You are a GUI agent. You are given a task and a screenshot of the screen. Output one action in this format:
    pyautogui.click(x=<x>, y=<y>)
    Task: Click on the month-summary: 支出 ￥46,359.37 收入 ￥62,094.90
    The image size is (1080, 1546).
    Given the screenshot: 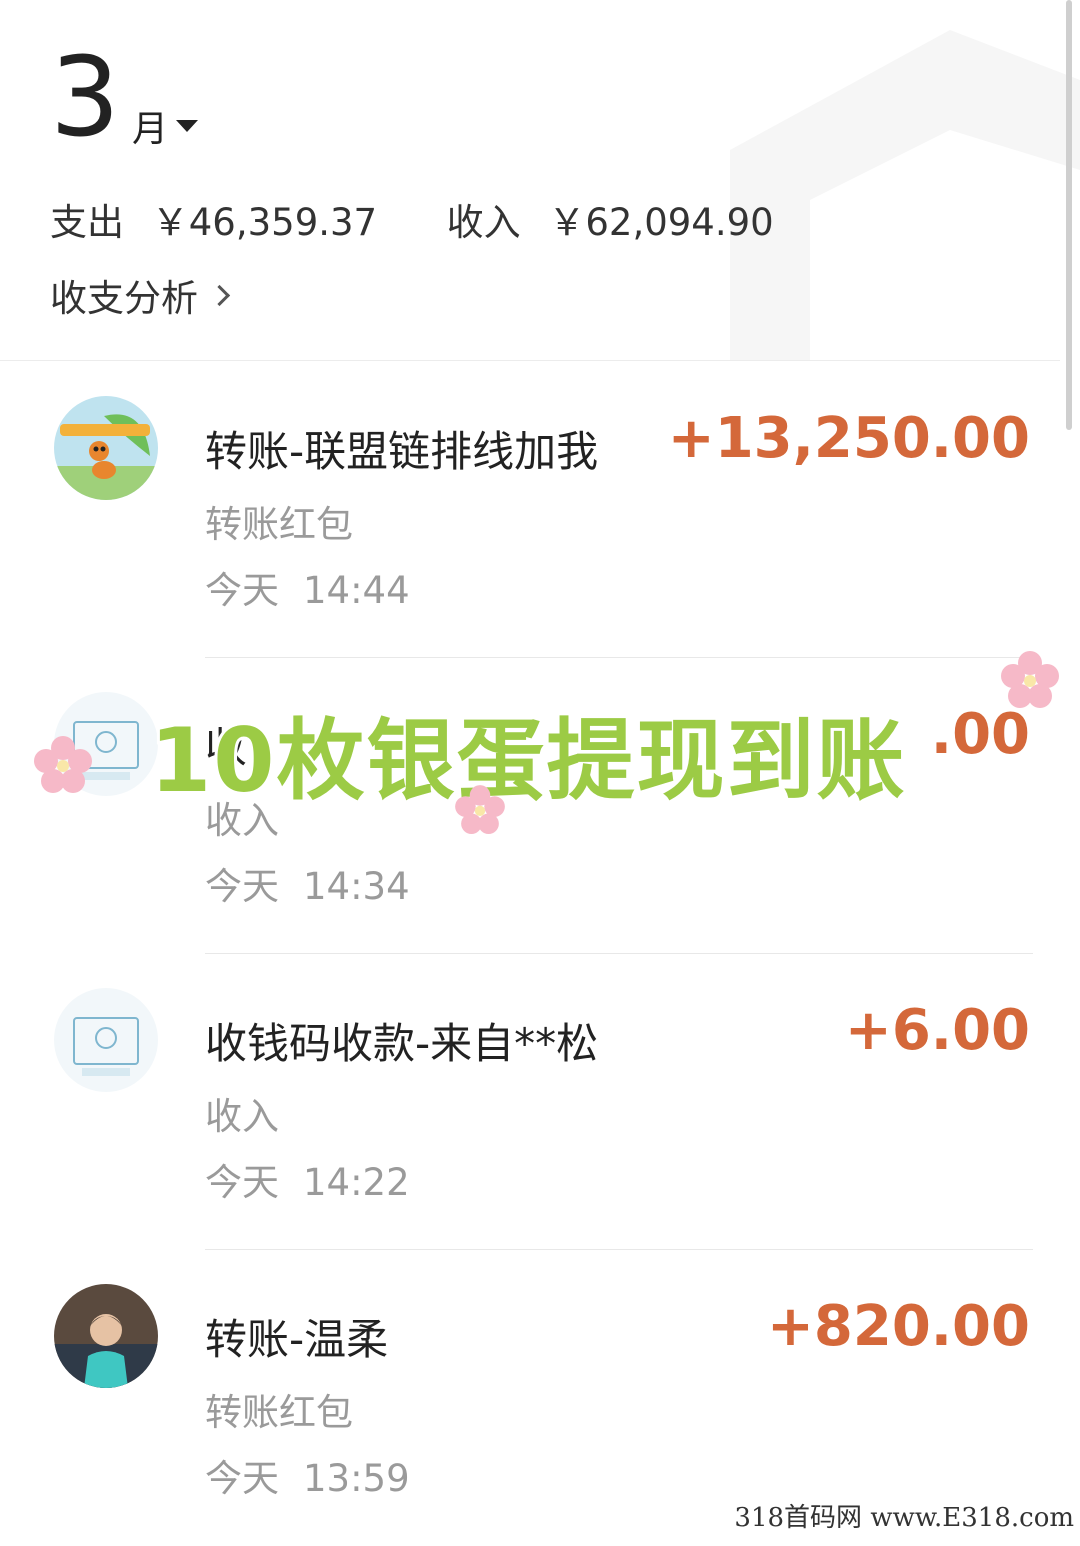 What is the action you would take?
    pyautogui.click(x=412, y=219)
    